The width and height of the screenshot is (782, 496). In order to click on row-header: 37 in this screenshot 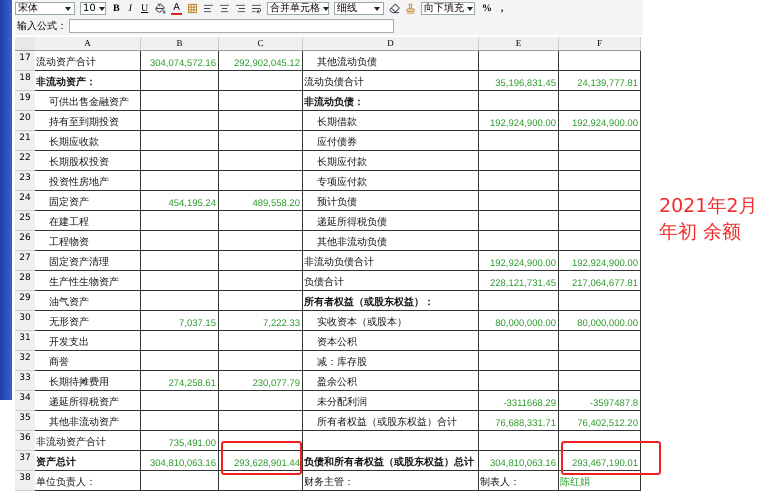, I will do `click(25, 461)`.